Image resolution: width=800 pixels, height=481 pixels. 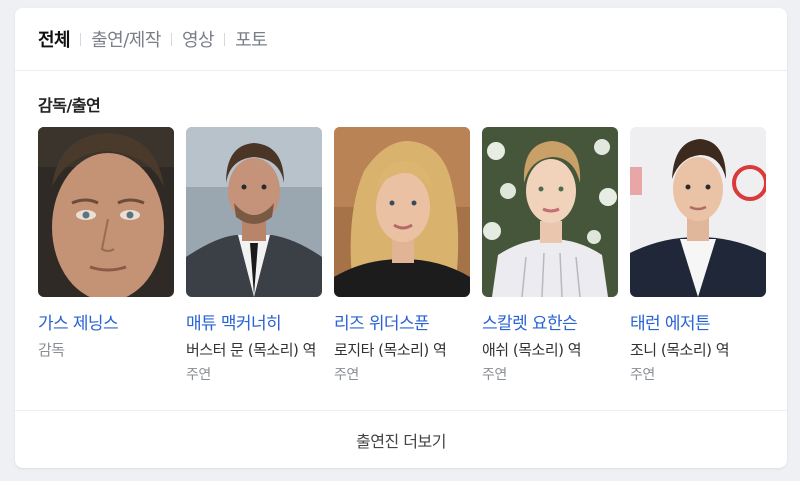 I want to click on person-name: 매튜 맥커너히, so click(x=254, y=321).